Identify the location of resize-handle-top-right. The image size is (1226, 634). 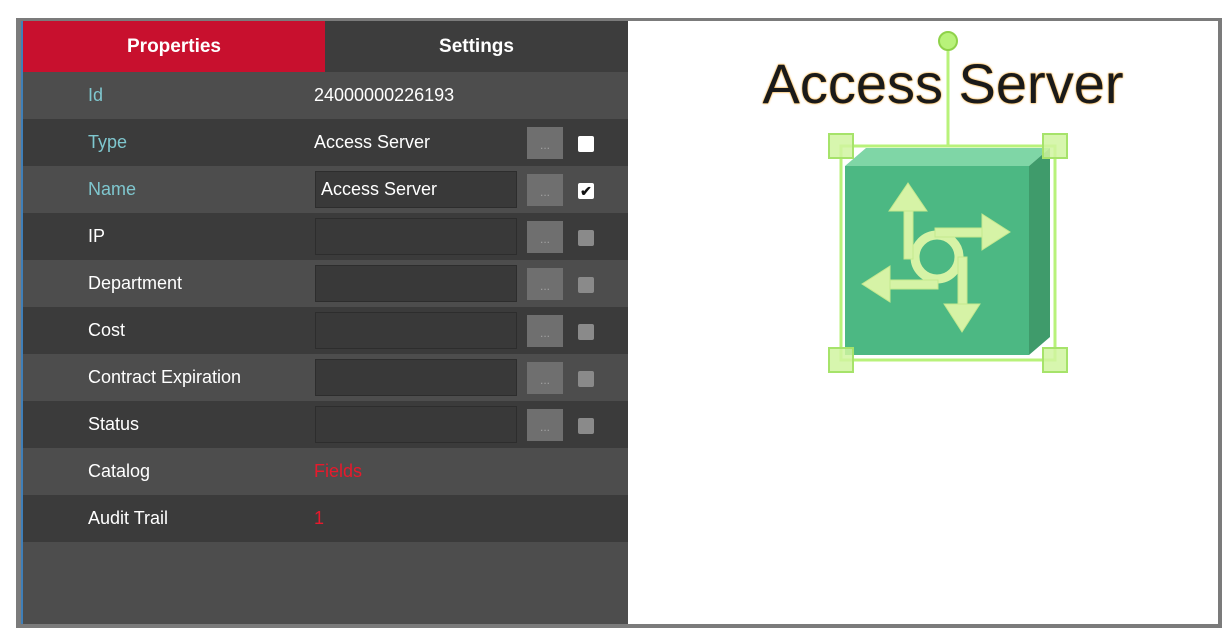
(1055, 146).